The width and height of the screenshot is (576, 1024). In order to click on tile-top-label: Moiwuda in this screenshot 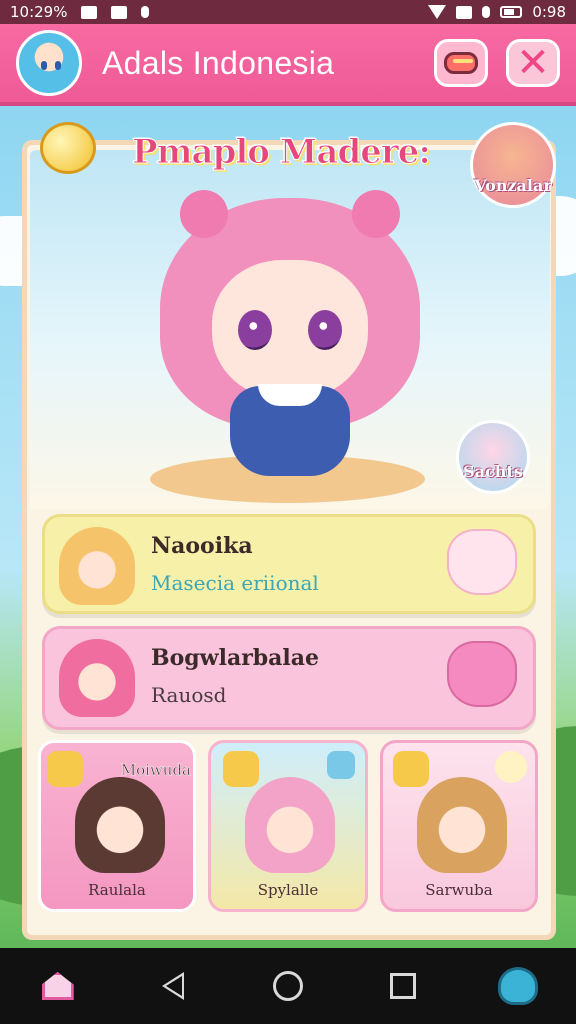, I will do `click(156, 770)`.